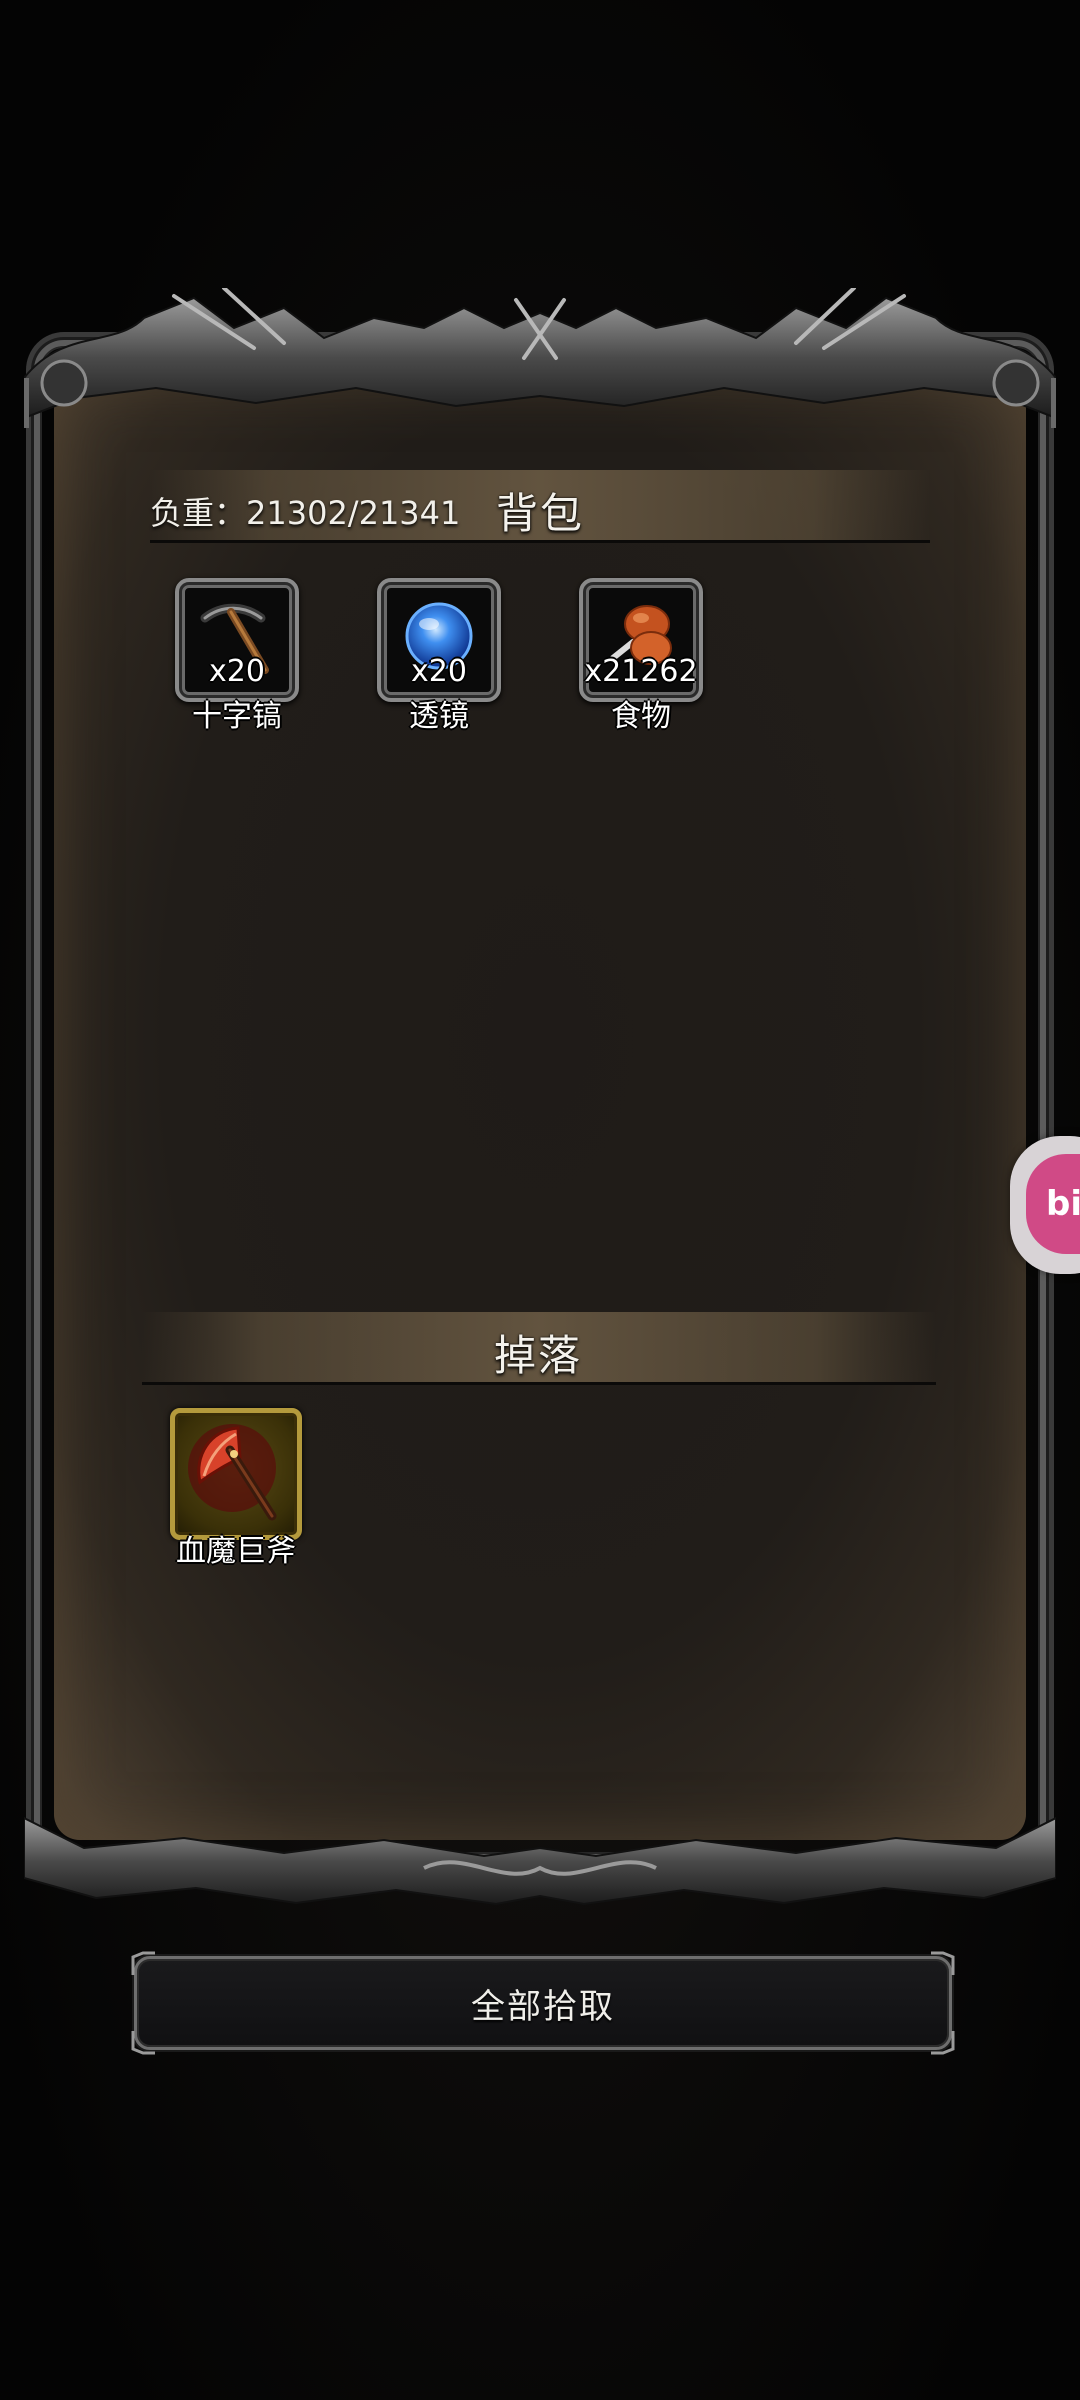  What do you see at coordinates (540, 513) in the screenshot?
I see `backpack-title: 背包` at bounding box center [540, 513].